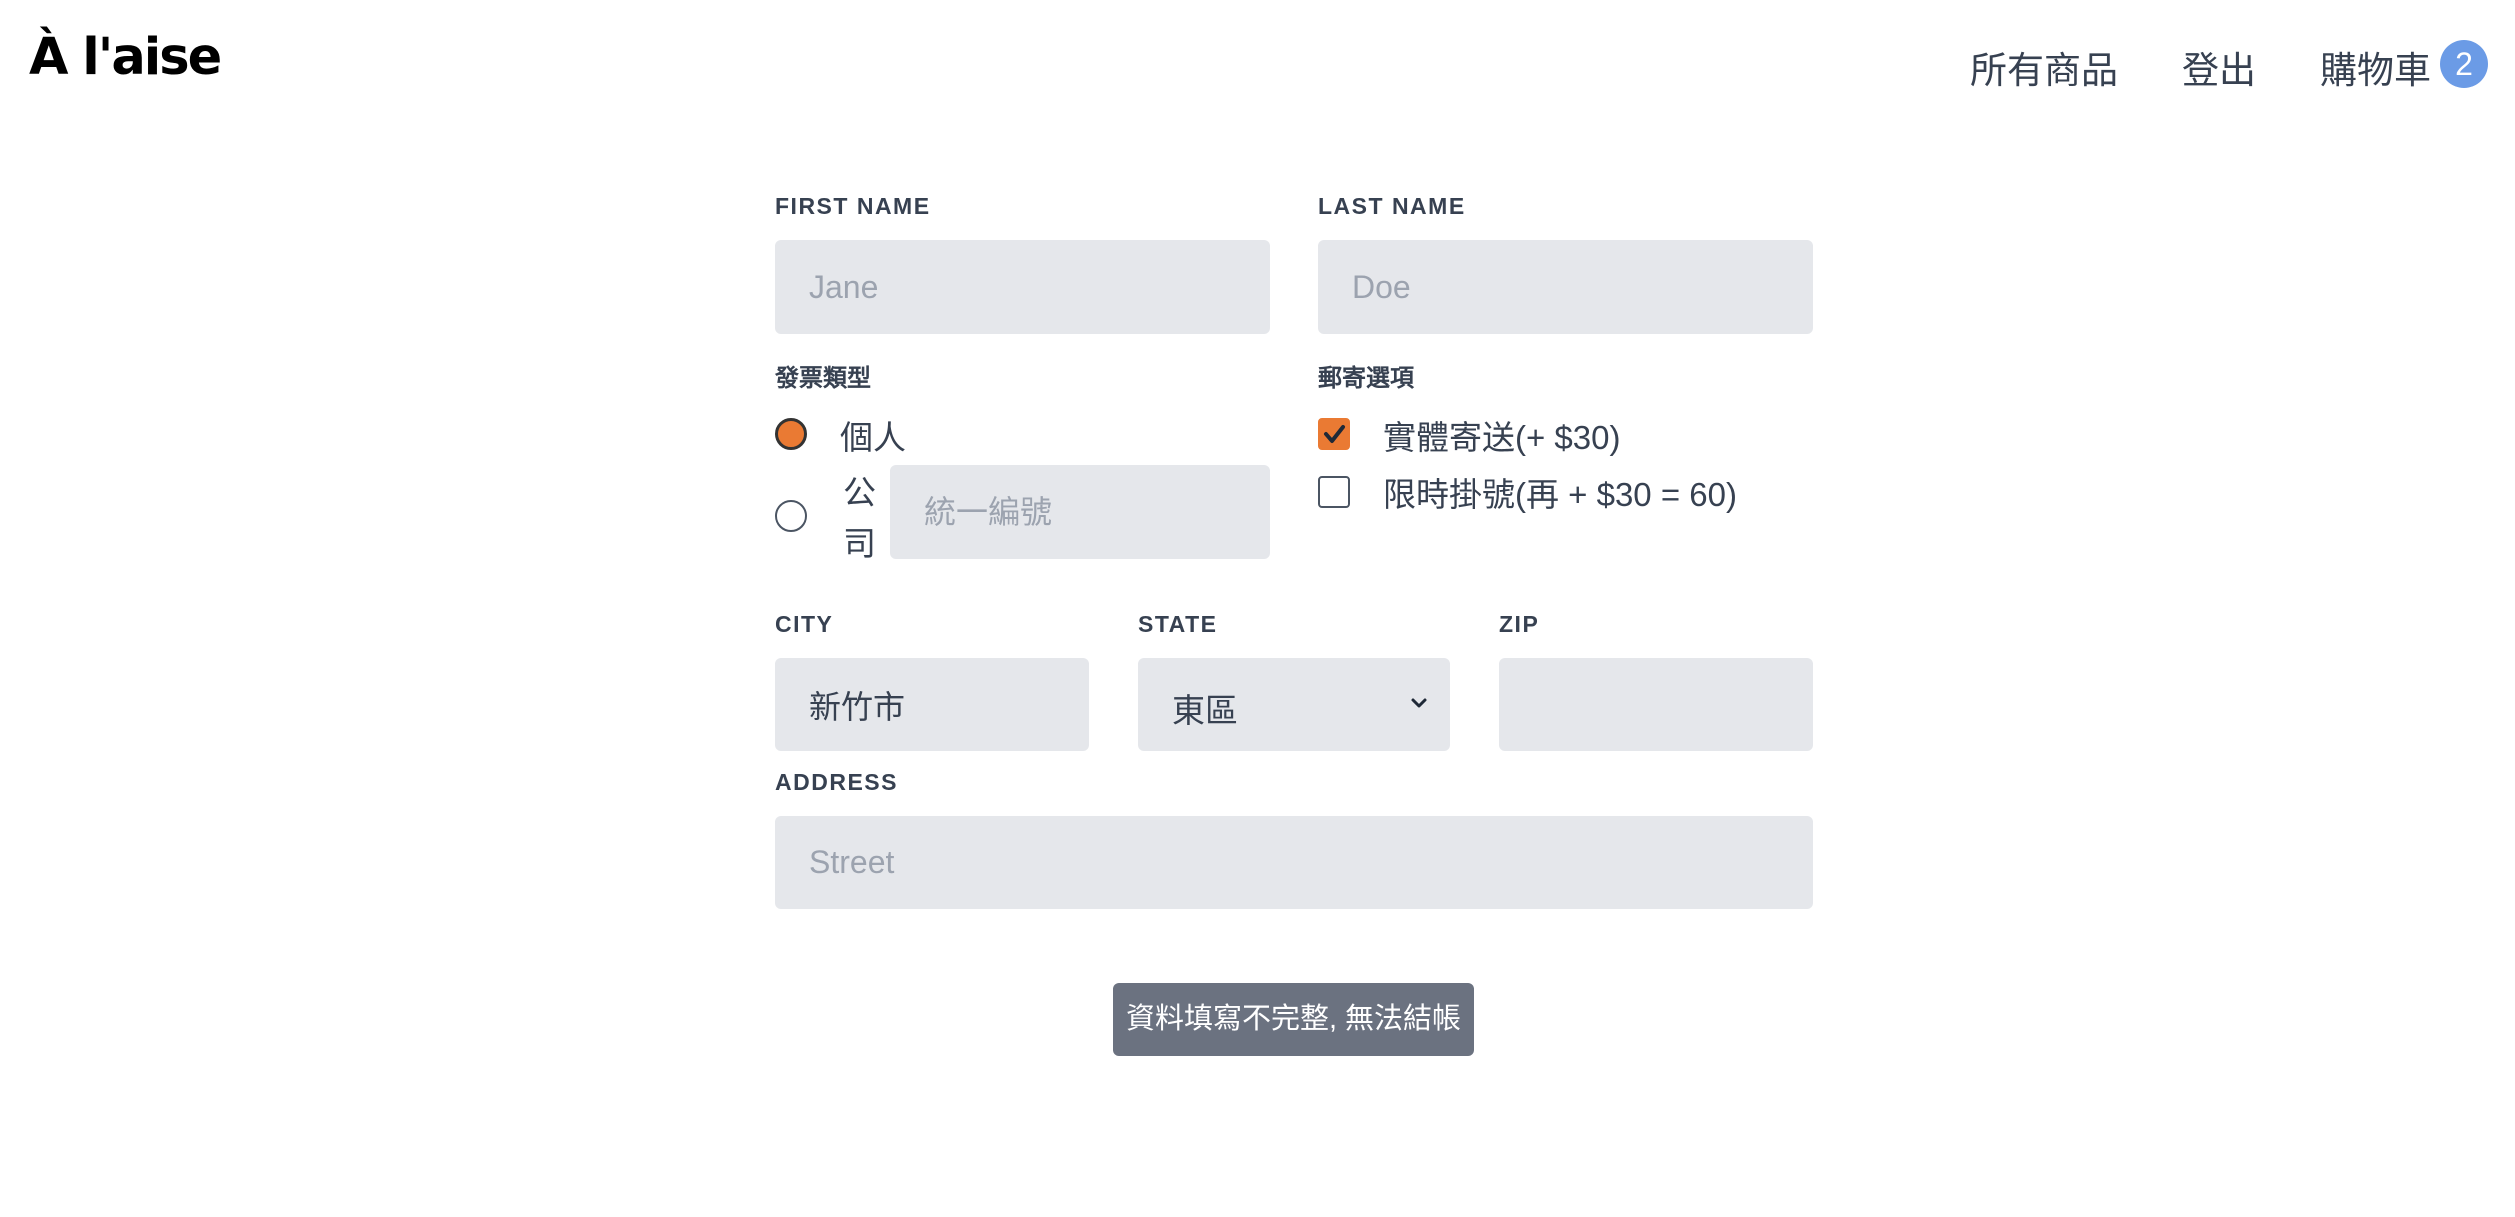 The width and height of the screenshot is (2515, 1217). What do you see at coordinates (1560, 492) in the screenshot?
I see `shipping-registered-label: 限時掛號(再 + $30 = 60)` at bounding box center [1560, 492].